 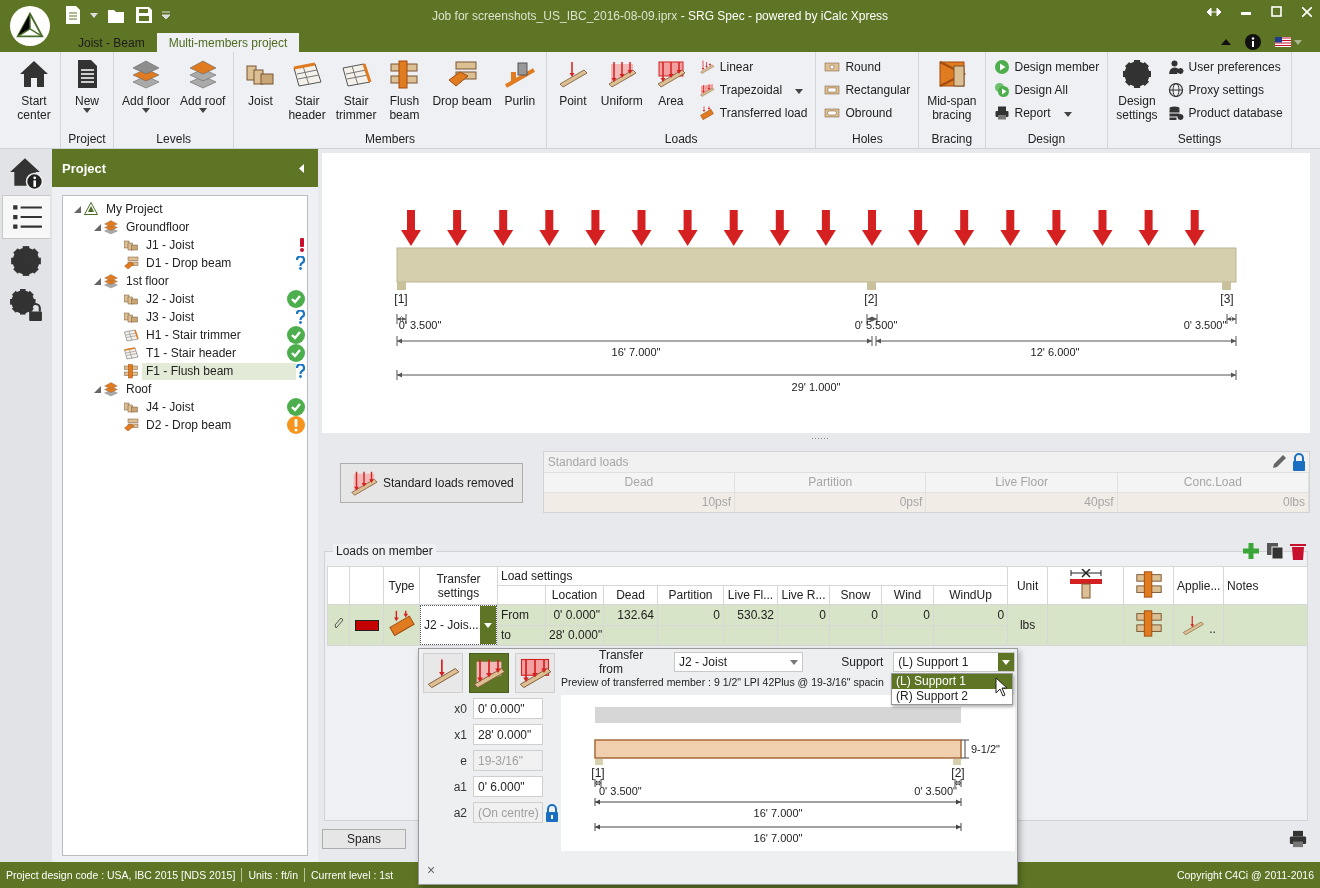 I want to click on folder-icon, so click(x=117, y=15).